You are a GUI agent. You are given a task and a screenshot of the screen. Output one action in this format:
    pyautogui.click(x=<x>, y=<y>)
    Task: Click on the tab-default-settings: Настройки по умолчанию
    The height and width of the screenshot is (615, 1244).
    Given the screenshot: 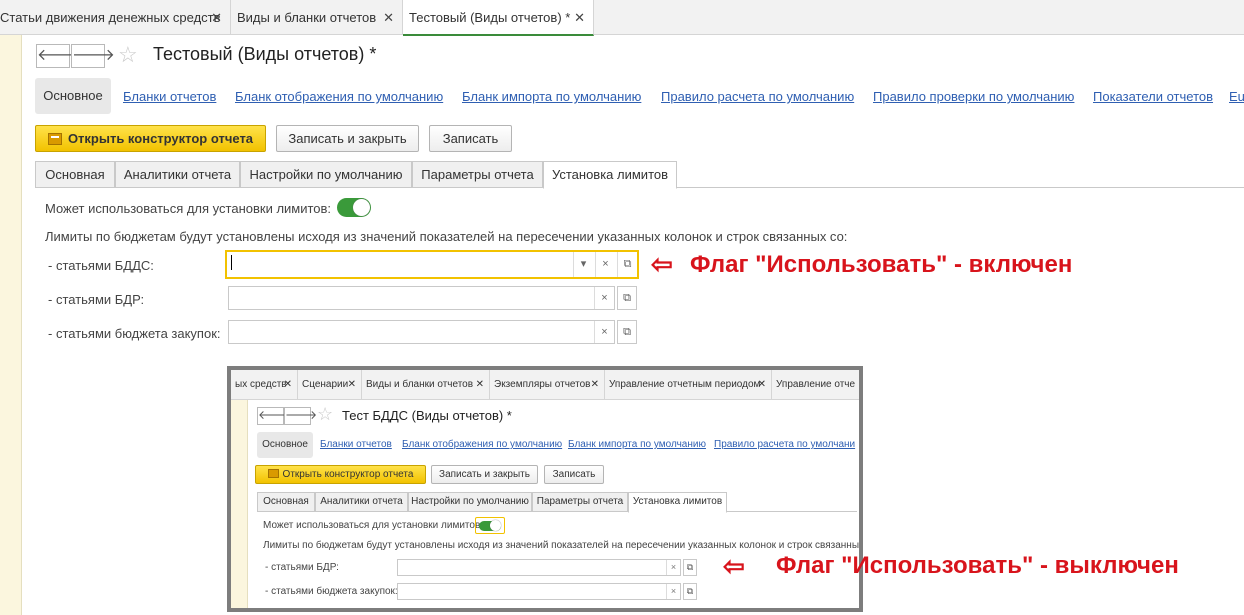 What is the action you would take?
    pyautogui.click(x=326, y=174)
    